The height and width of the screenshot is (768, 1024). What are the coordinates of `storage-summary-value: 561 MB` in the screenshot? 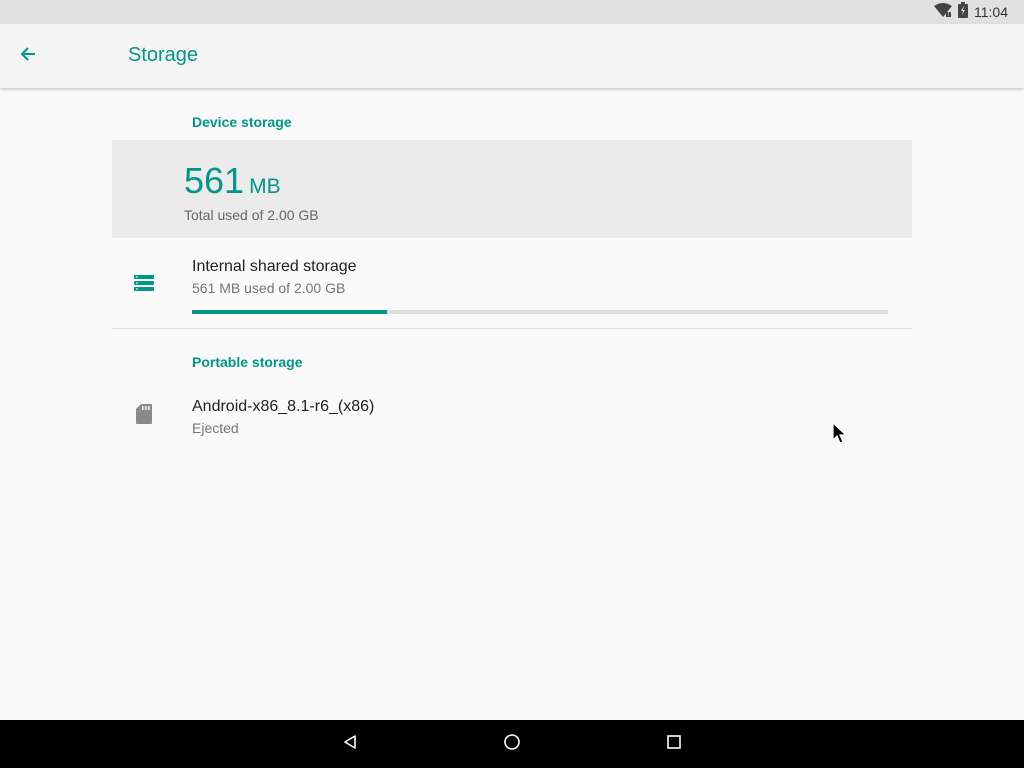 It's located at (232, 181).